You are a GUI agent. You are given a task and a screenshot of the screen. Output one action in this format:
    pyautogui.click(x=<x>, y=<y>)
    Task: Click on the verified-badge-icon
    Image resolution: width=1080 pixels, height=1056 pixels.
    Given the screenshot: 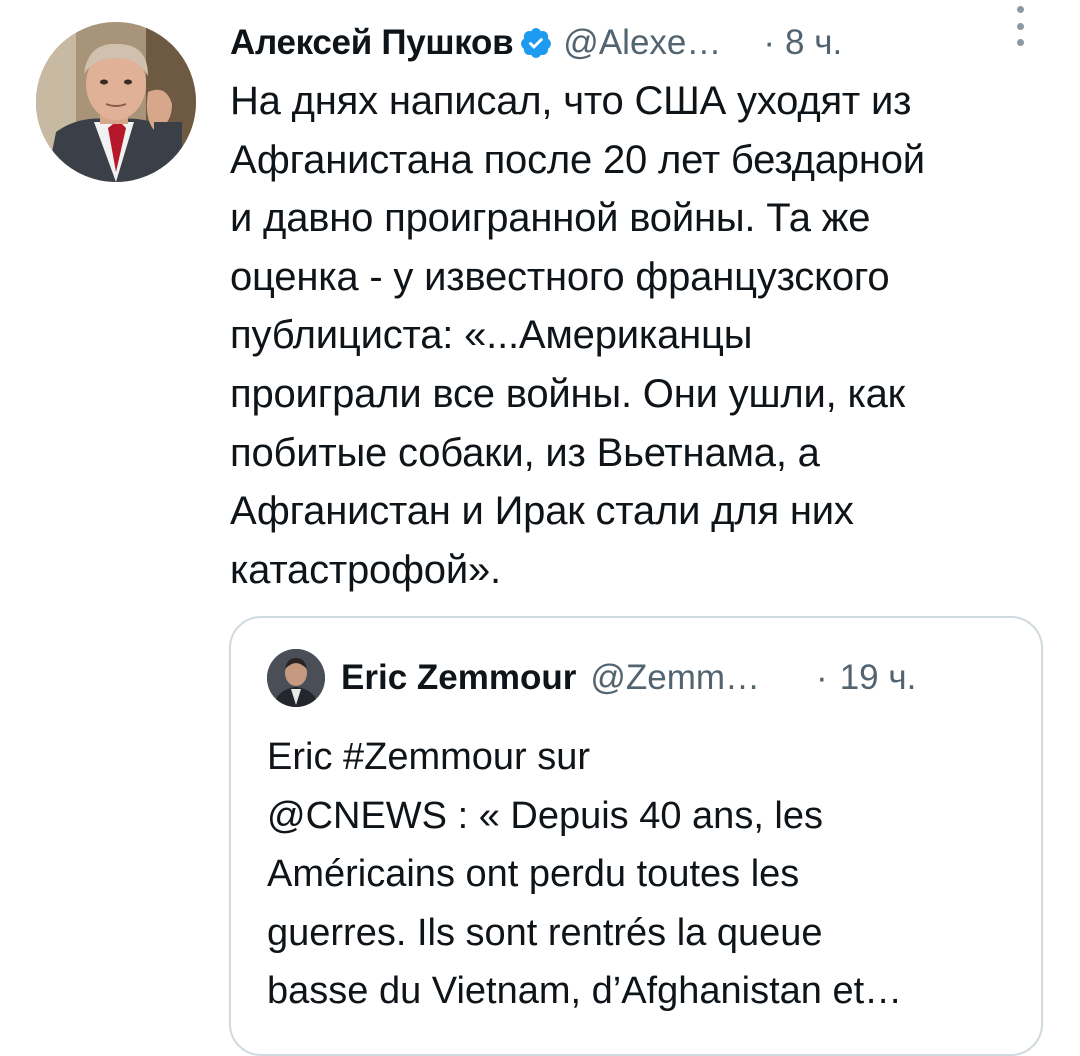 What is the action you would take?
    pyautogui.click(x=536, y=43)
    